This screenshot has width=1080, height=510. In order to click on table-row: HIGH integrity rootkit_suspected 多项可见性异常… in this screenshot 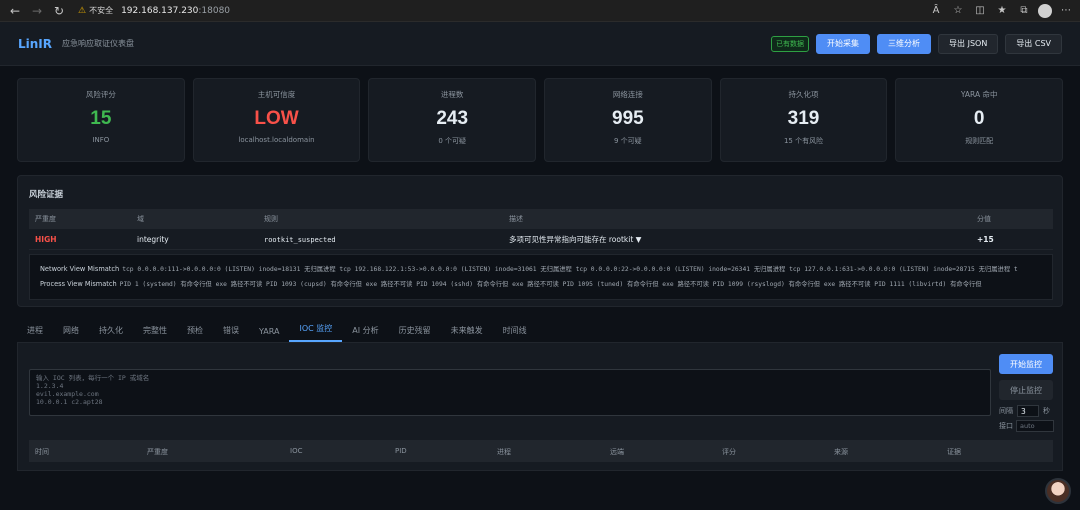, I will do `click(541, 240)`.